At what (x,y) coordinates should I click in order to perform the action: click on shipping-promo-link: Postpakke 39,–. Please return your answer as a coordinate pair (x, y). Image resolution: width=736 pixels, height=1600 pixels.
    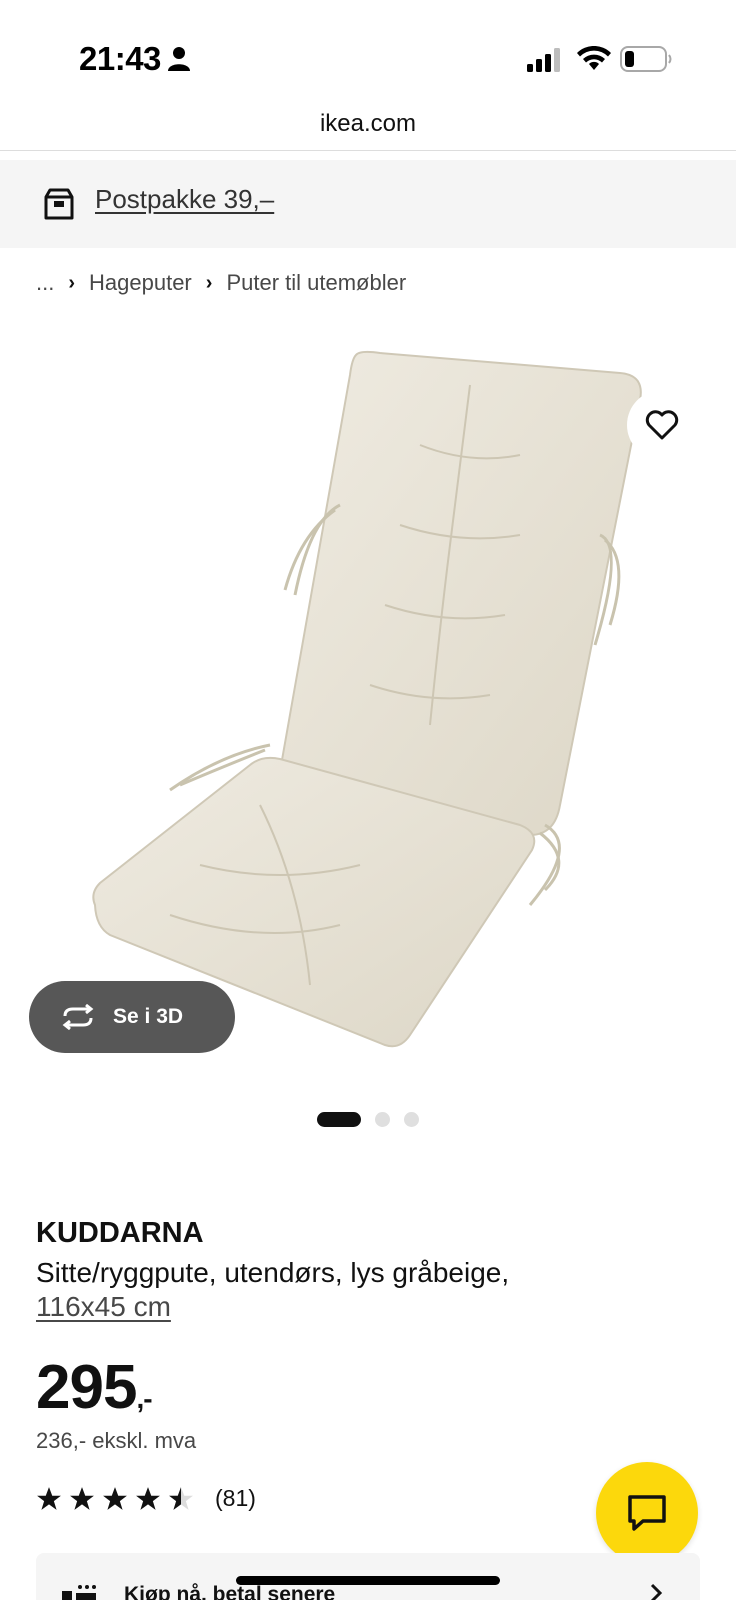
    Looking at the image, I should click on (184, 199).